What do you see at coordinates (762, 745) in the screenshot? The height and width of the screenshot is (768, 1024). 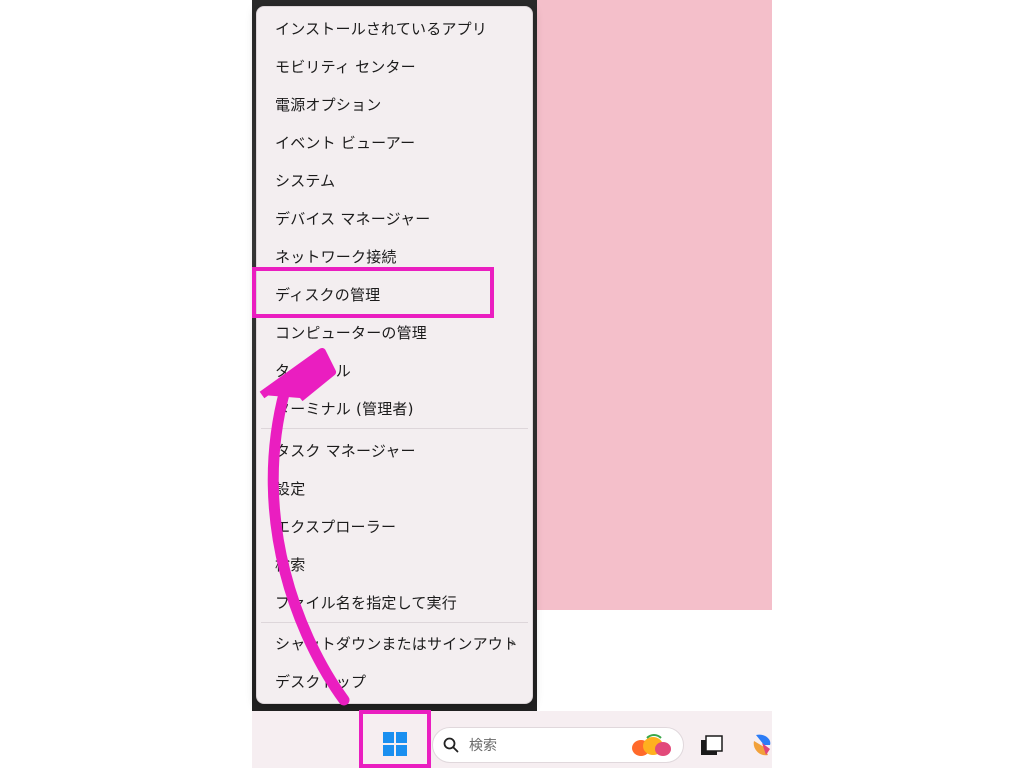 I see `copilot-icon` at bounding box center [762, 745].